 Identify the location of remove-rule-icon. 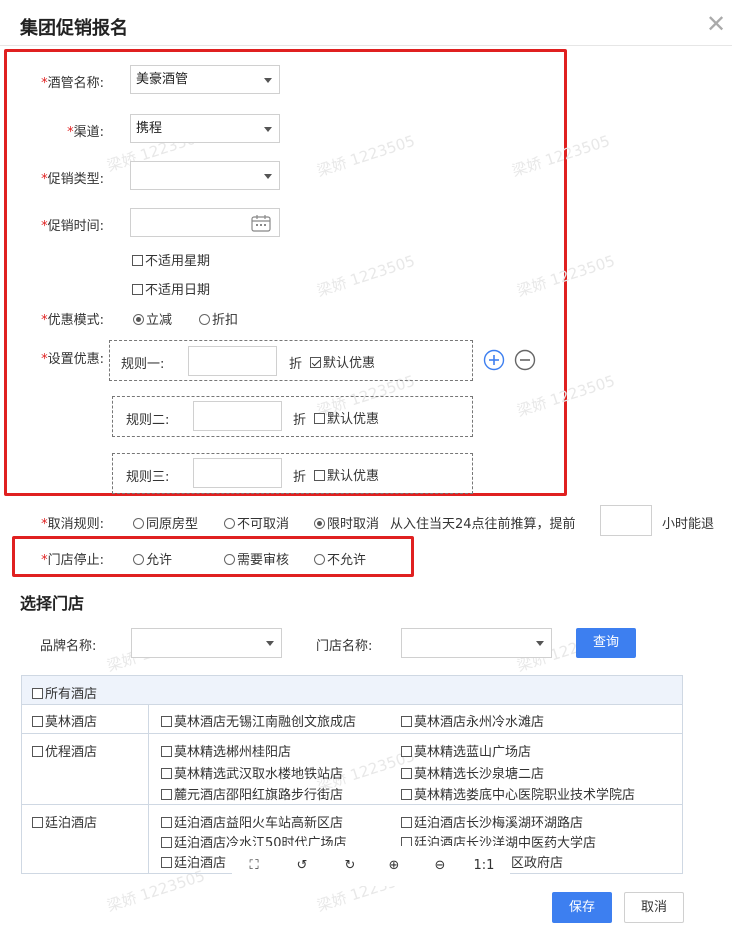
(525, 360).